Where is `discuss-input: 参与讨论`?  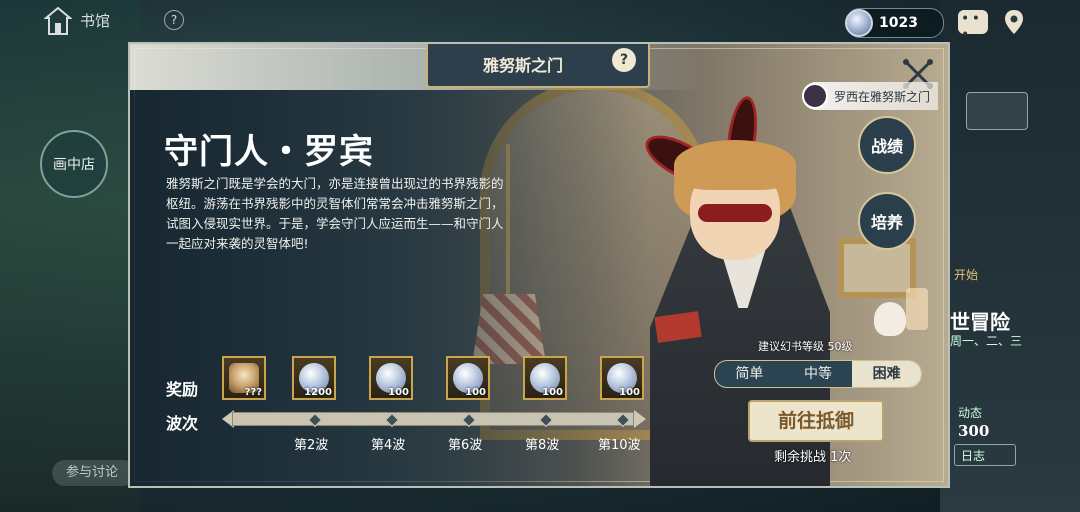
discuss-input: 参与讨论 is located at coordinates (94, 473).